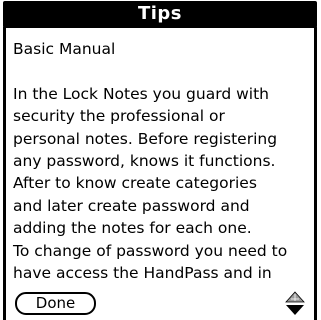  I want to click on dialog-title: Tips, so click(160, 13).